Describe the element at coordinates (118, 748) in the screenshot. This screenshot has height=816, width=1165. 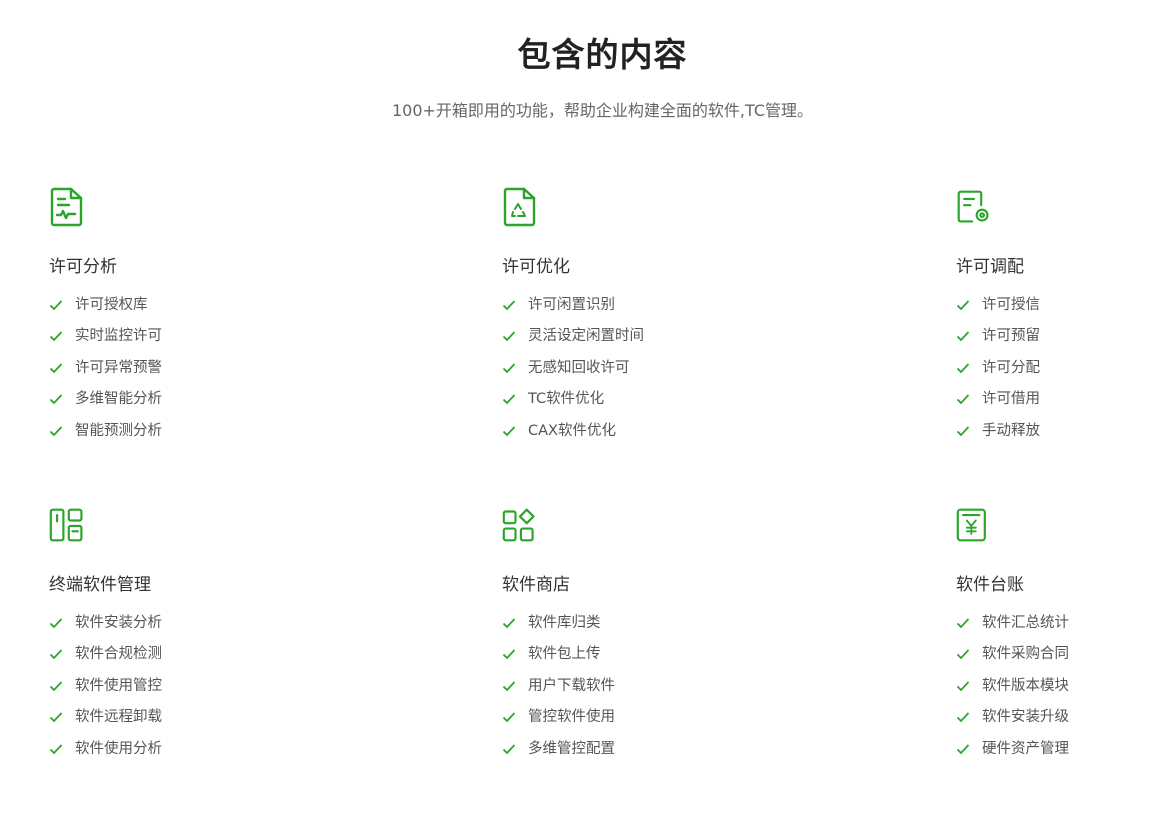
I see `list-item-label: 软件使用分析` at that location.